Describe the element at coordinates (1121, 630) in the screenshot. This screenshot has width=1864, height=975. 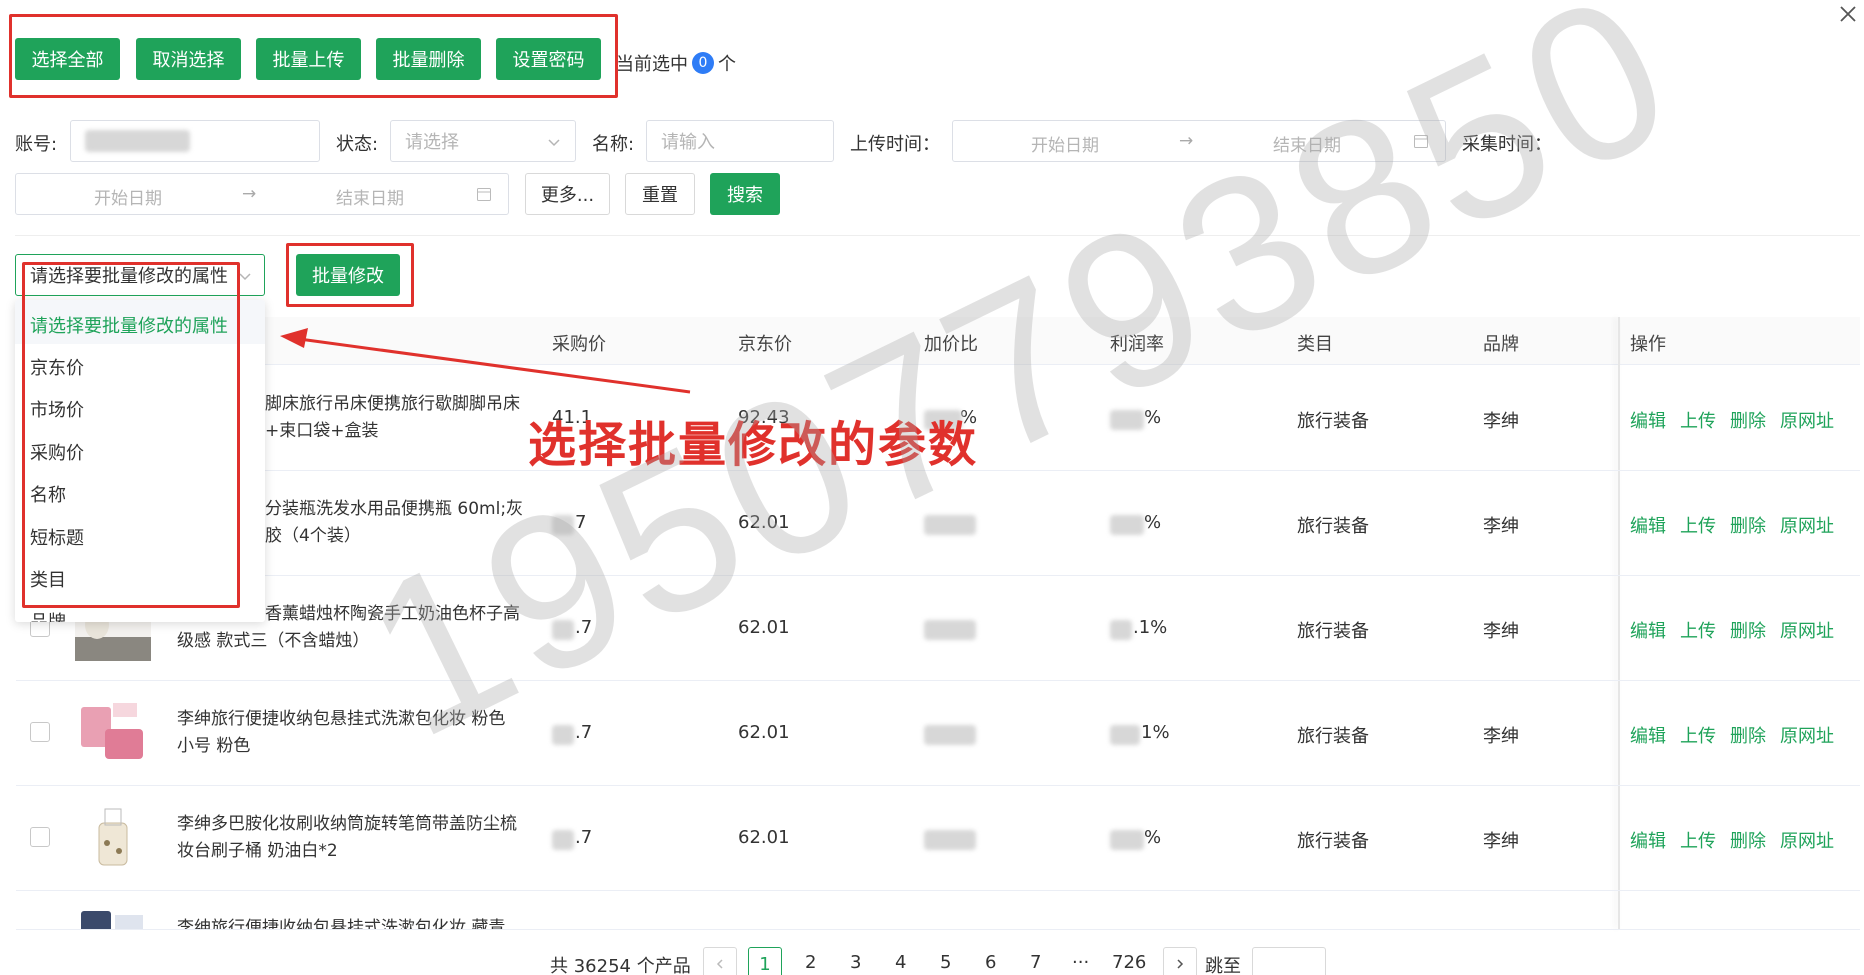
I see `row3-profit-blur` at that location.